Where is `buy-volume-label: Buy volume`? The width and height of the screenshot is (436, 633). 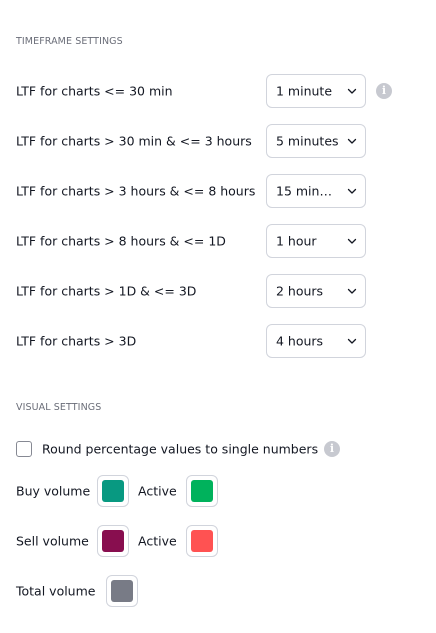 buy-volume-label: Buy volume is located at coordinates (53, 491).